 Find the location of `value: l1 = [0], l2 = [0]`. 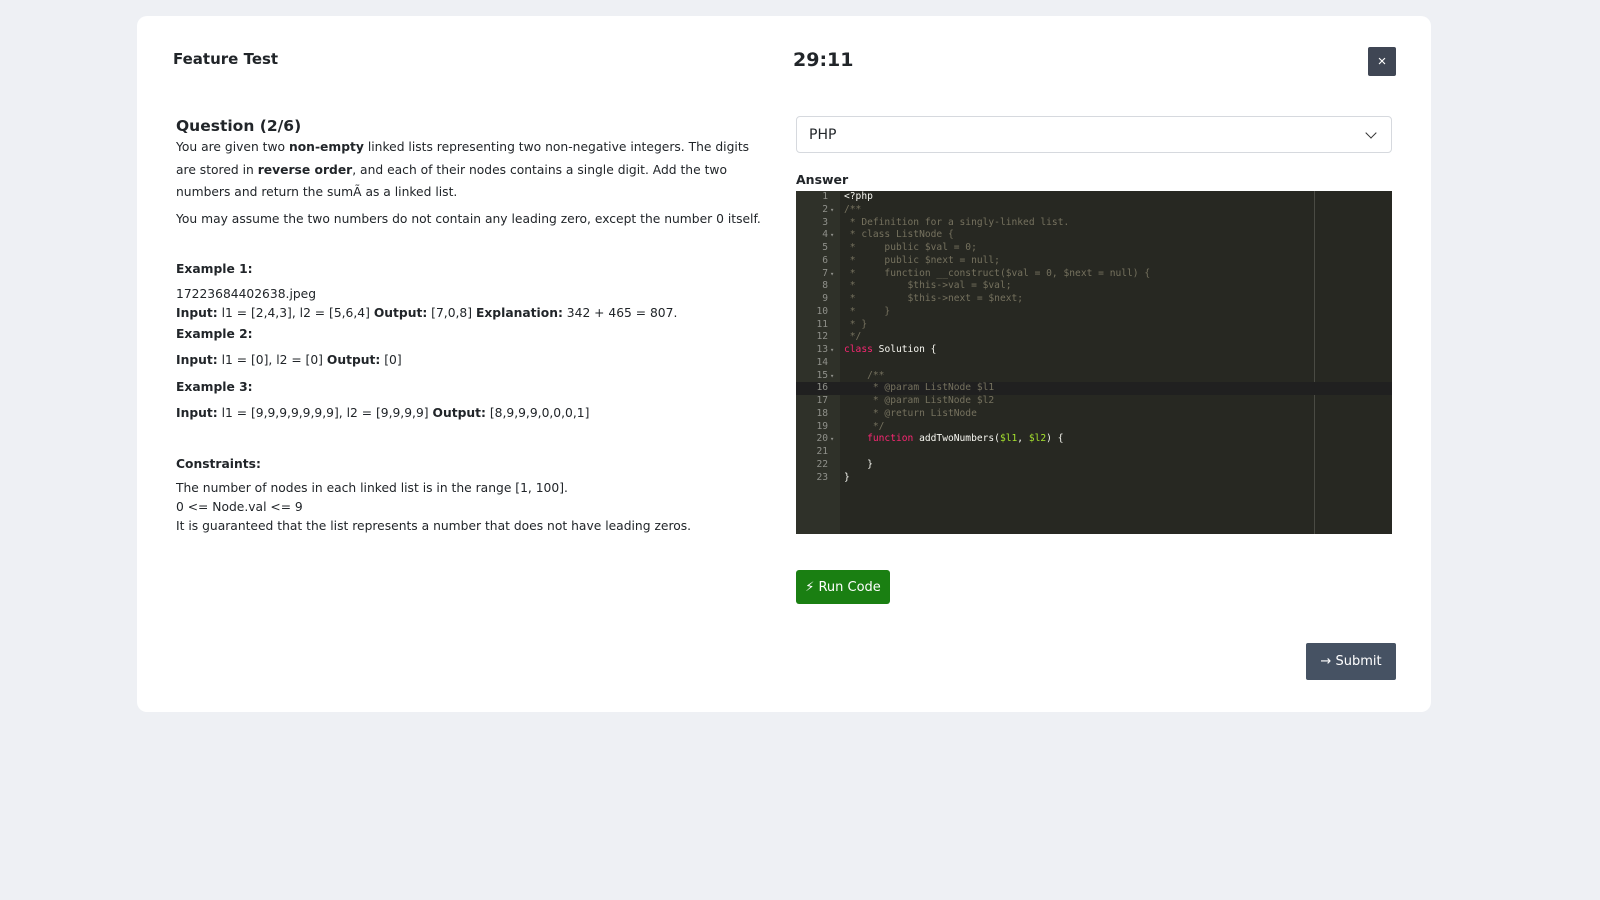

value: l1 = [0], l2 = [0] is located at coordinates (272, 360).